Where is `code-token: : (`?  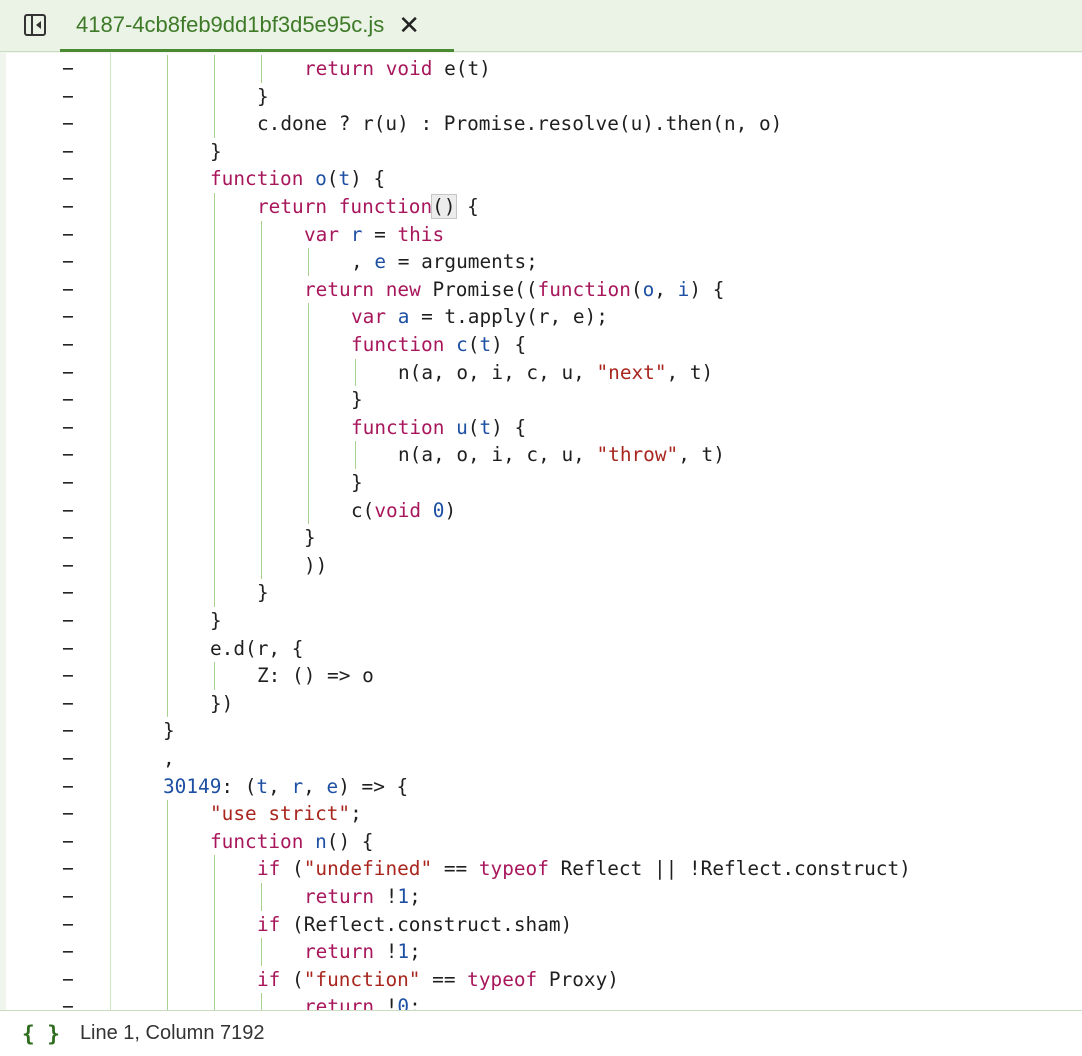 code-token: : ( is located at coordinates (239, 786).